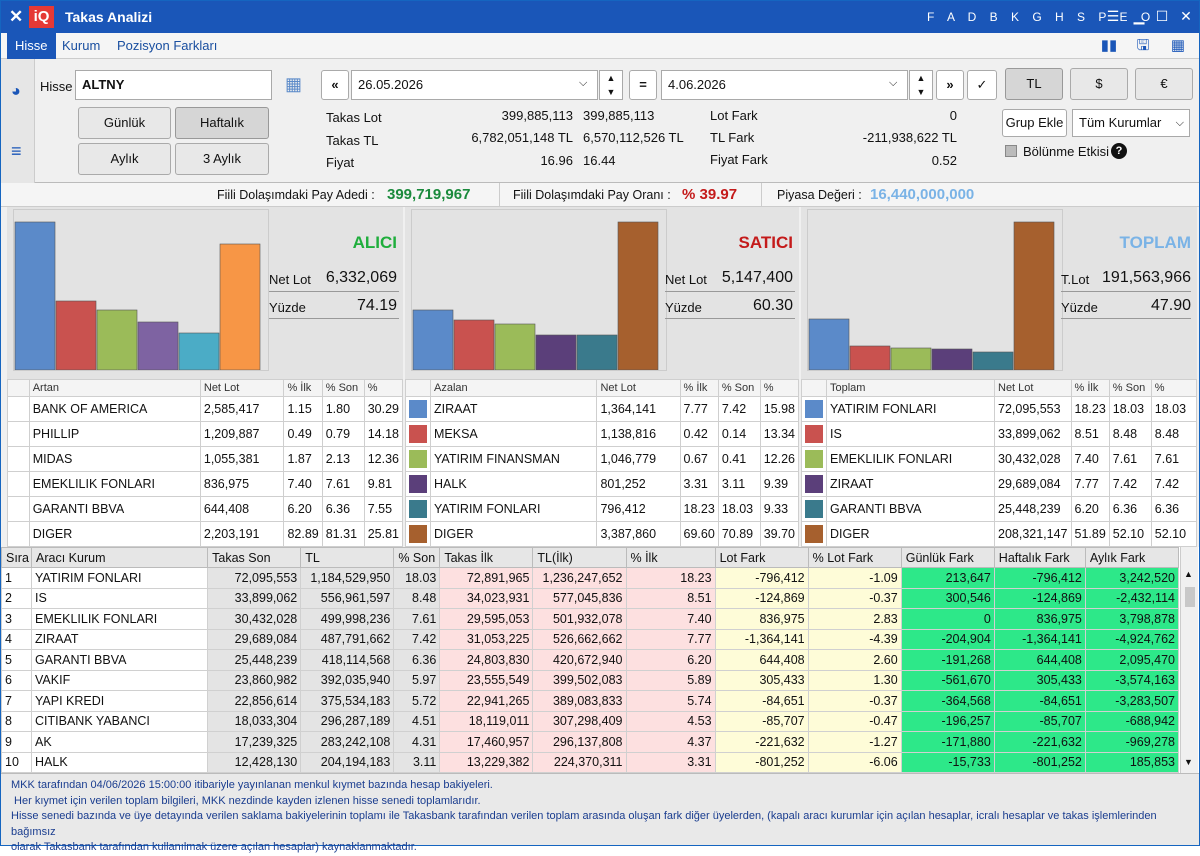 The width and height of the screenshot is (1200, 856). What do you see at coordinates (1139, 16) in the screenshot?
I see `minimize-icon: ▁` at bounding box center [1139, 16].